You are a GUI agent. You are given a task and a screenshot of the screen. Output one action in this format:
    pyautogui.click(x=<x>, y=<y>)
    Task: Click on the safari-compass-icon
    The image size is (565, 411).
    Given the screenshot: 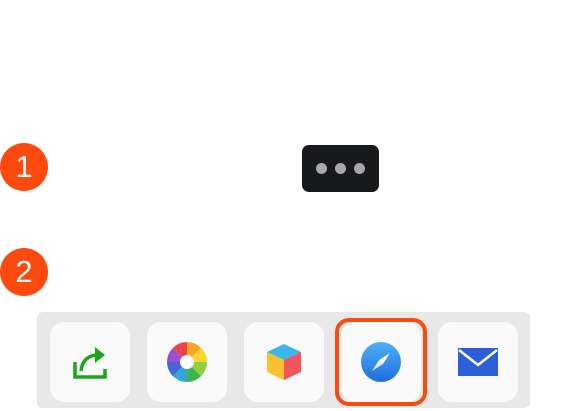 What is the action you would take?
    pyautogui.click(x=381, y=362)
    